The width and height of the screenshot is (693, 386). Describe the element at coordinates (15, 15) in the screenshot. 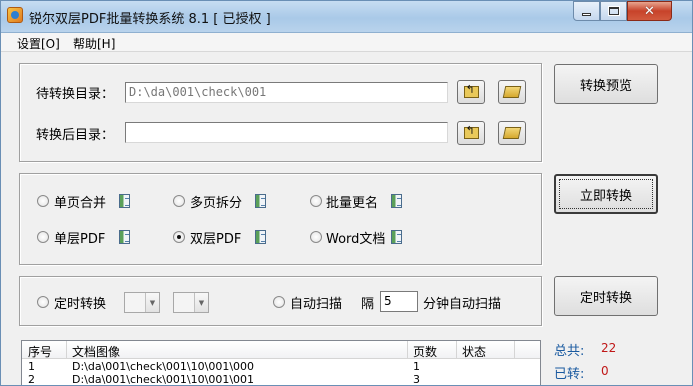

I see `app-logo-icon` at that location.